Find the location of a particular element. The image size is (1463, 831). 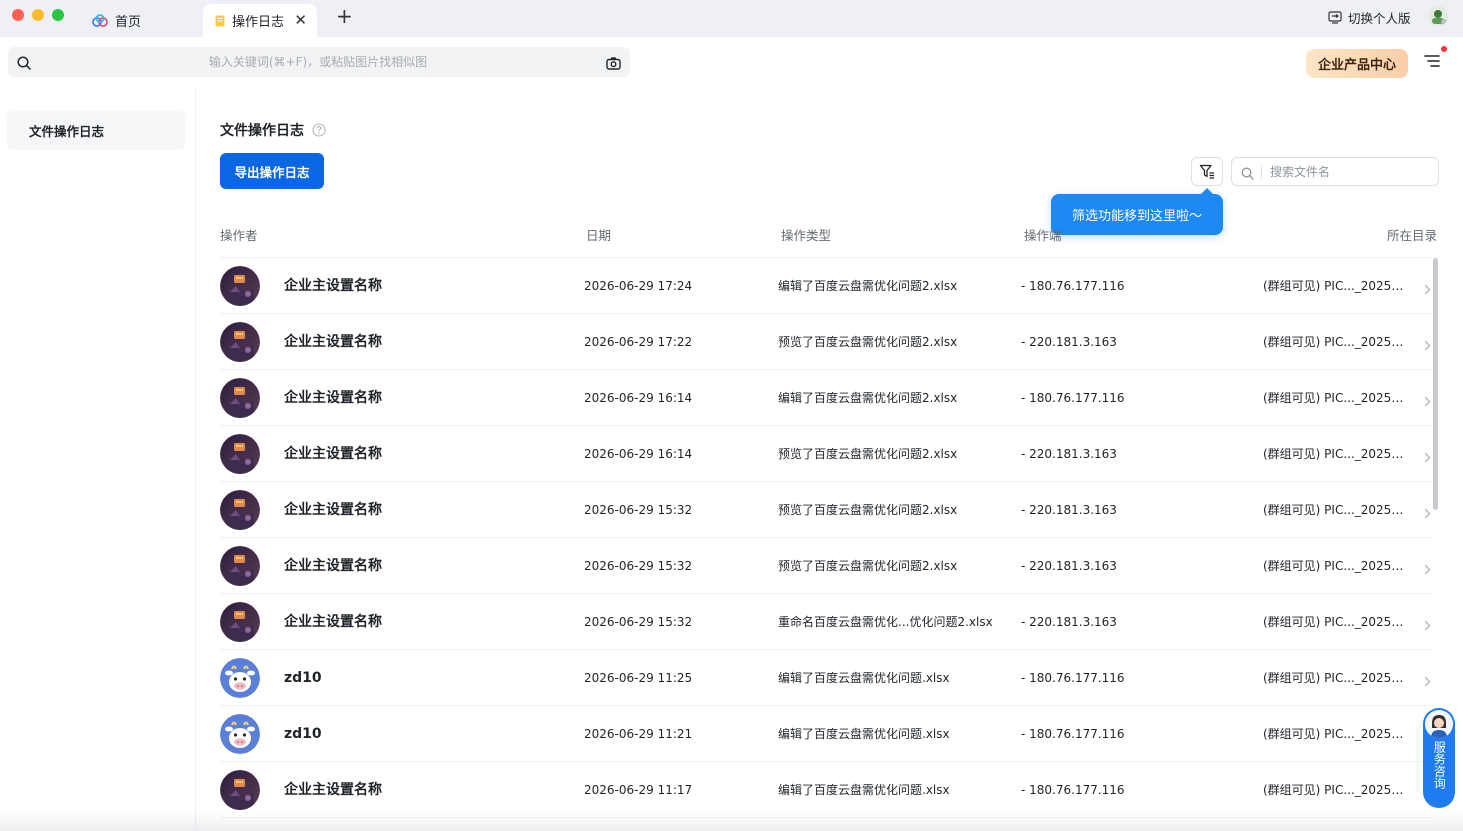

column-header-date: 日期 is located at coordinates (598, 234).